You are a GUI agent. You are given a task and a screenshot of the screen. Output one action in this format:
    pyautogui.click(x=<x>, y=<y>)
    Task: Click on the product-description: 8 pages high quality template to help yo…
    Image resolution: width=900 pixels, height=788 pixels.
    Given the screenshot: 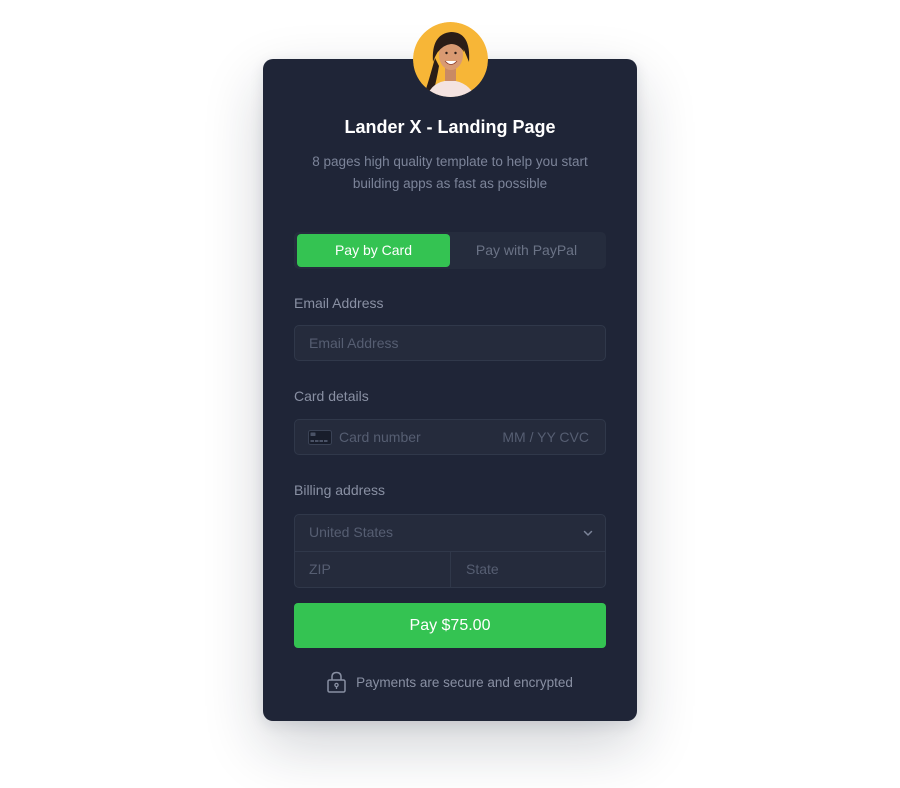 What is the action you would take?
    pyautogui.click(x=450, y=172)
    